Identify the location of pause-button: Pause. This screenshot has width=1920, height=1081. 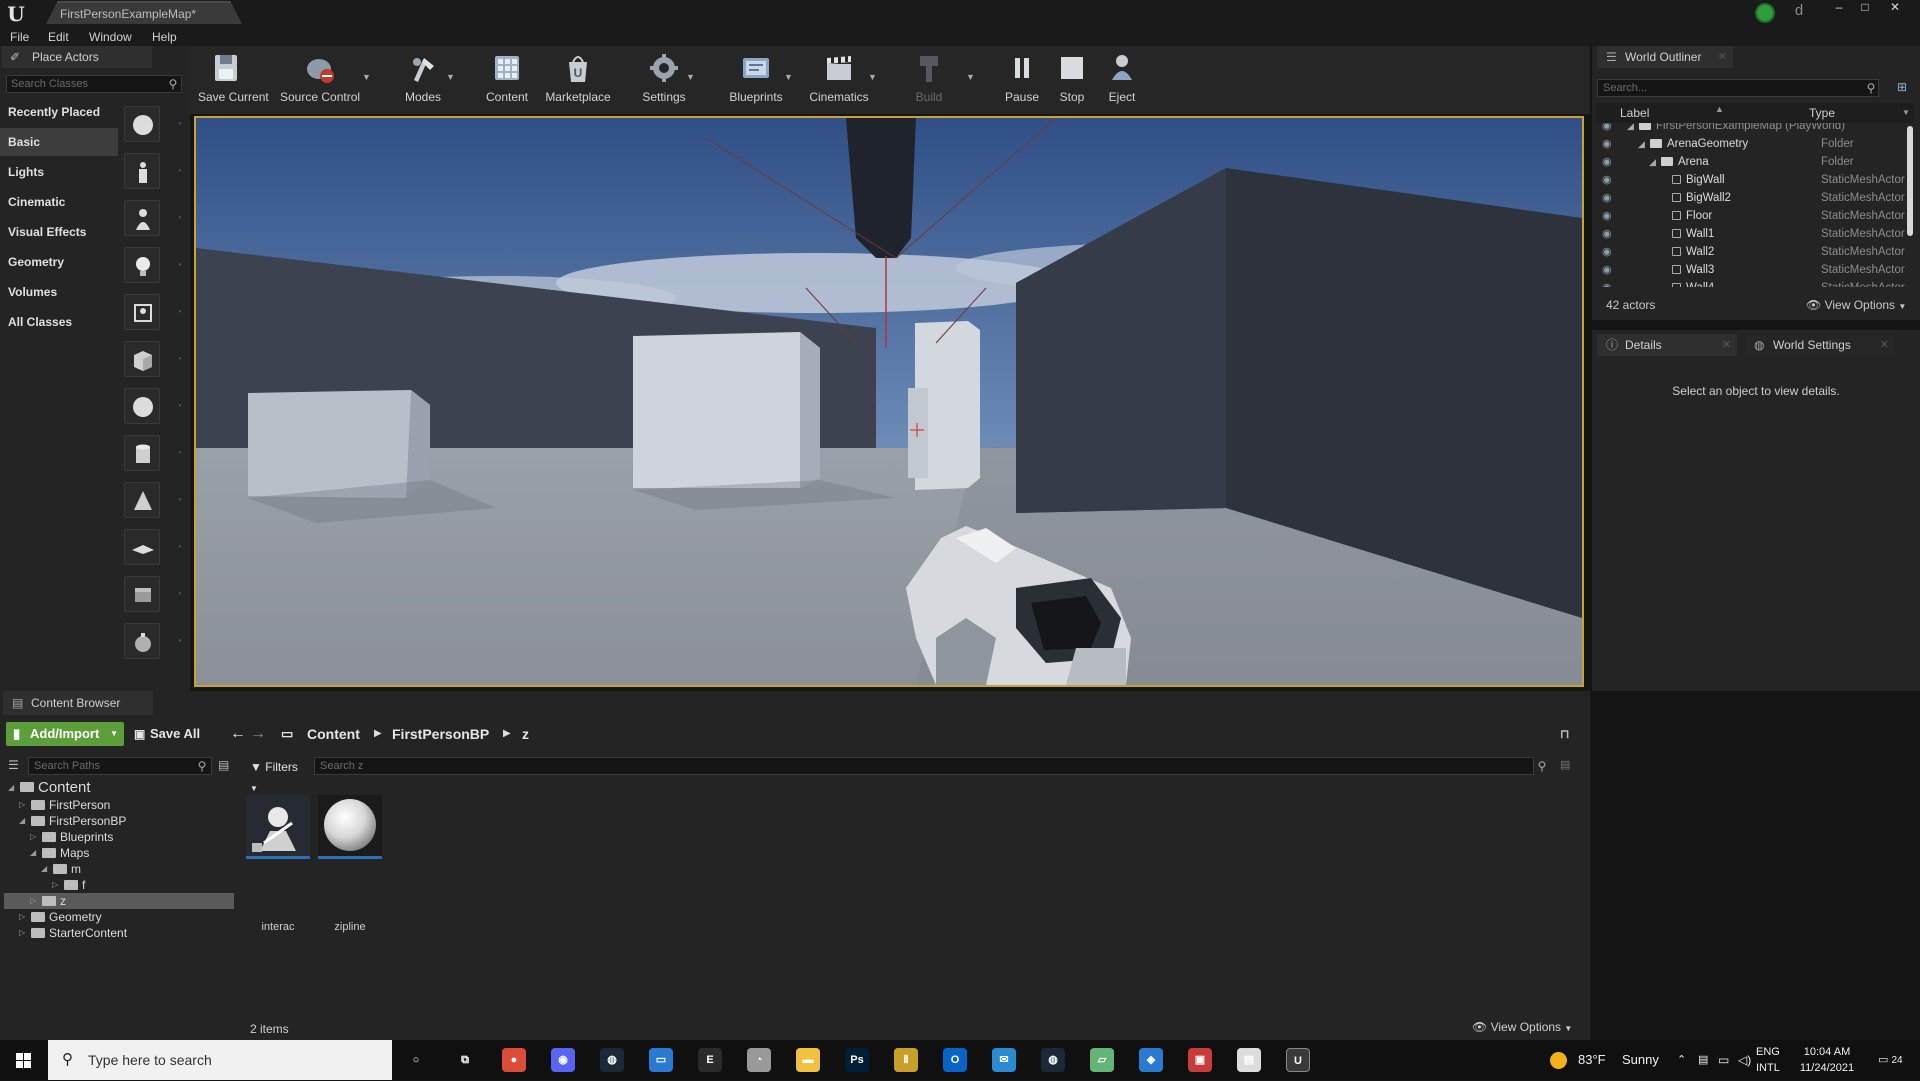
(1022, 80).